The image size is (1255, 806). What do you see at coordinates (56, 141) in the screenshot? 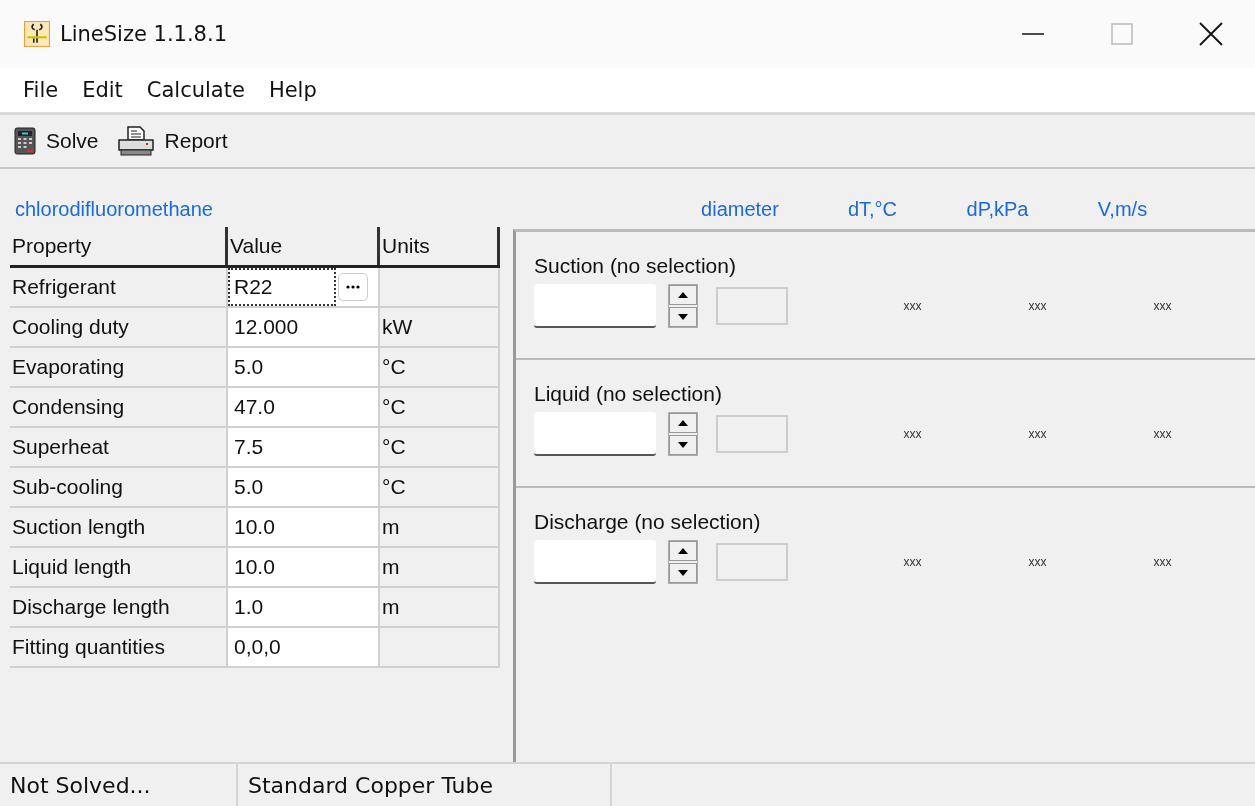
I see `toolbar-button: Solve` at bounding box center [56, 141].